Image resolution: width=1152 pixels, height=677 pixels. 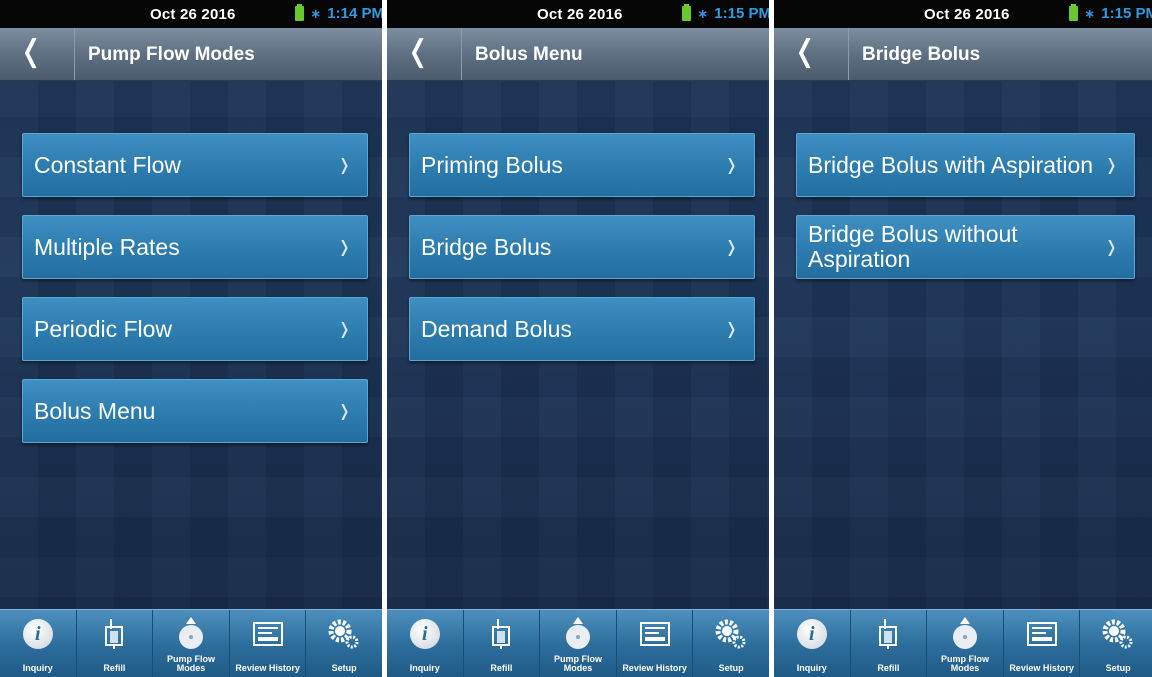 I want to click on page-title: Bridge Bolus, so click(x=921, y=54).